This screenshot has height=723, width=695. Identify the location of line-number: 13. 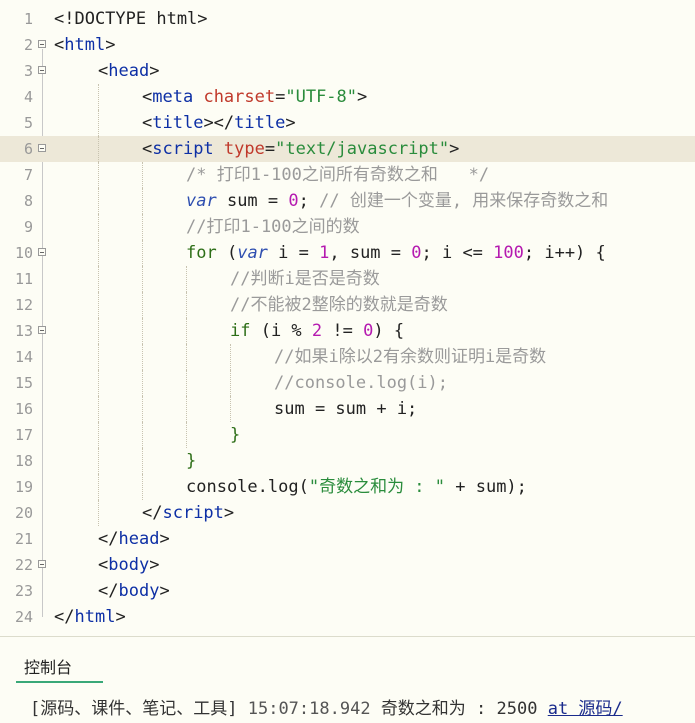
(23, 331).